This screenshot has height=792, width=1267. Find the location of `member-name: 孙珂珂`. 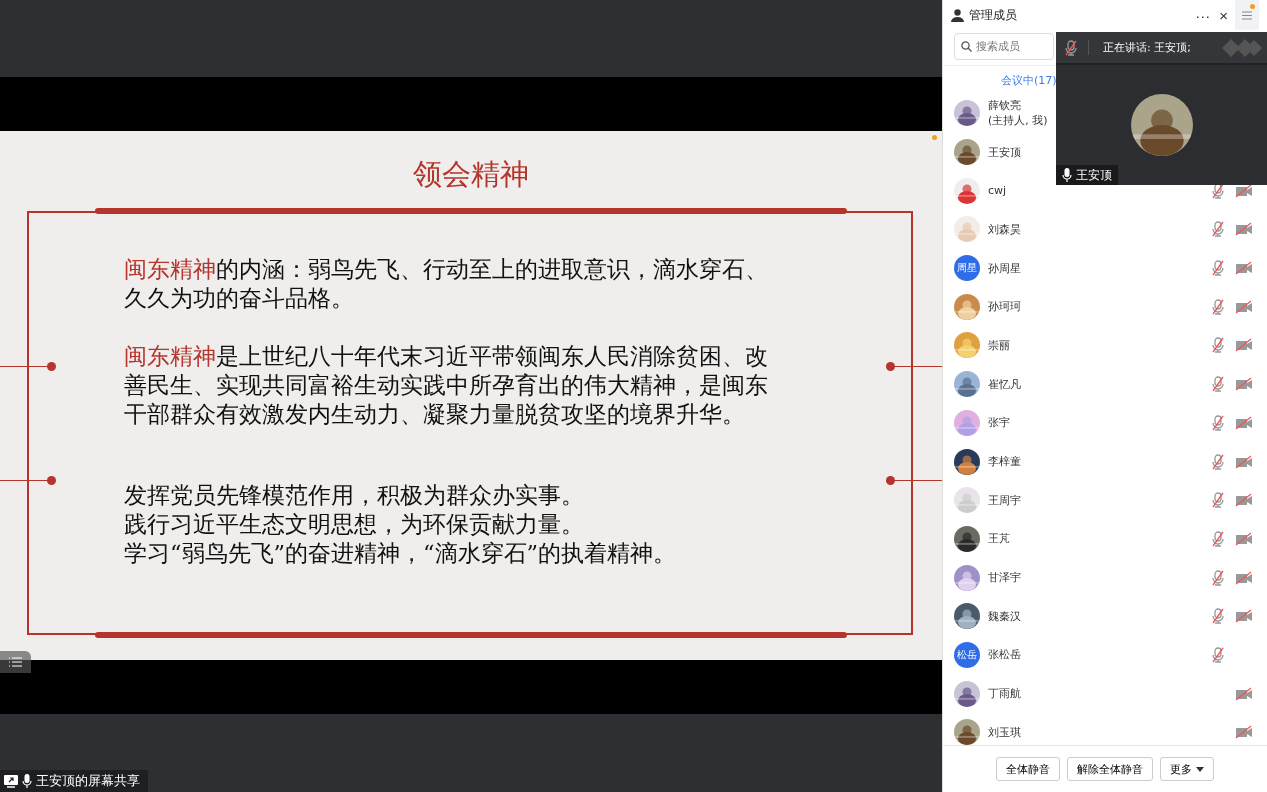

member-name: 孙珂珂 is located at coordinates (1005, 307).